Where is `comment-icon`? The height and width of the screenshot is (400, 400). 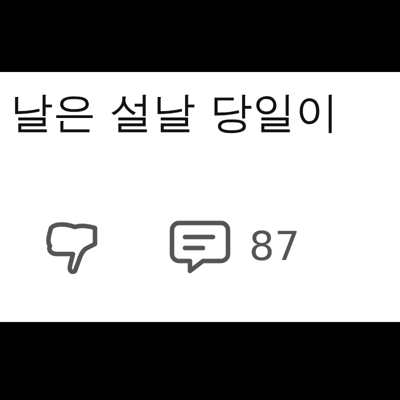
comment-icon is located at coordinates (200, 247).